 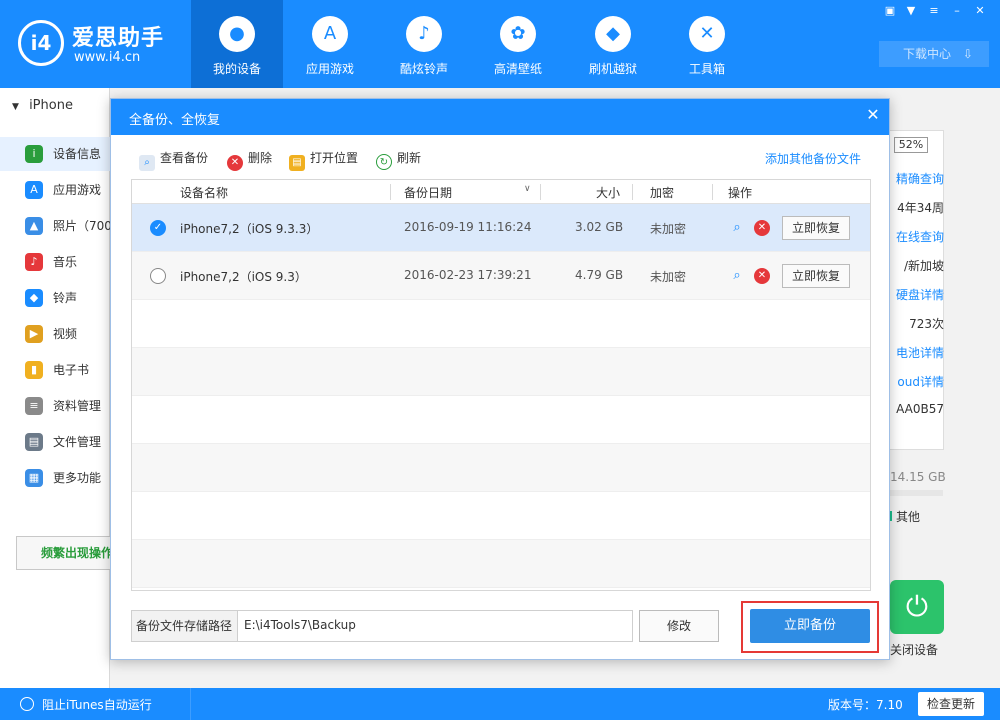 What do you see at coordinates (237, 44) in the screenshot?
I see `nav-my-device: ● 我的设备` at bounding box center [237, 44].